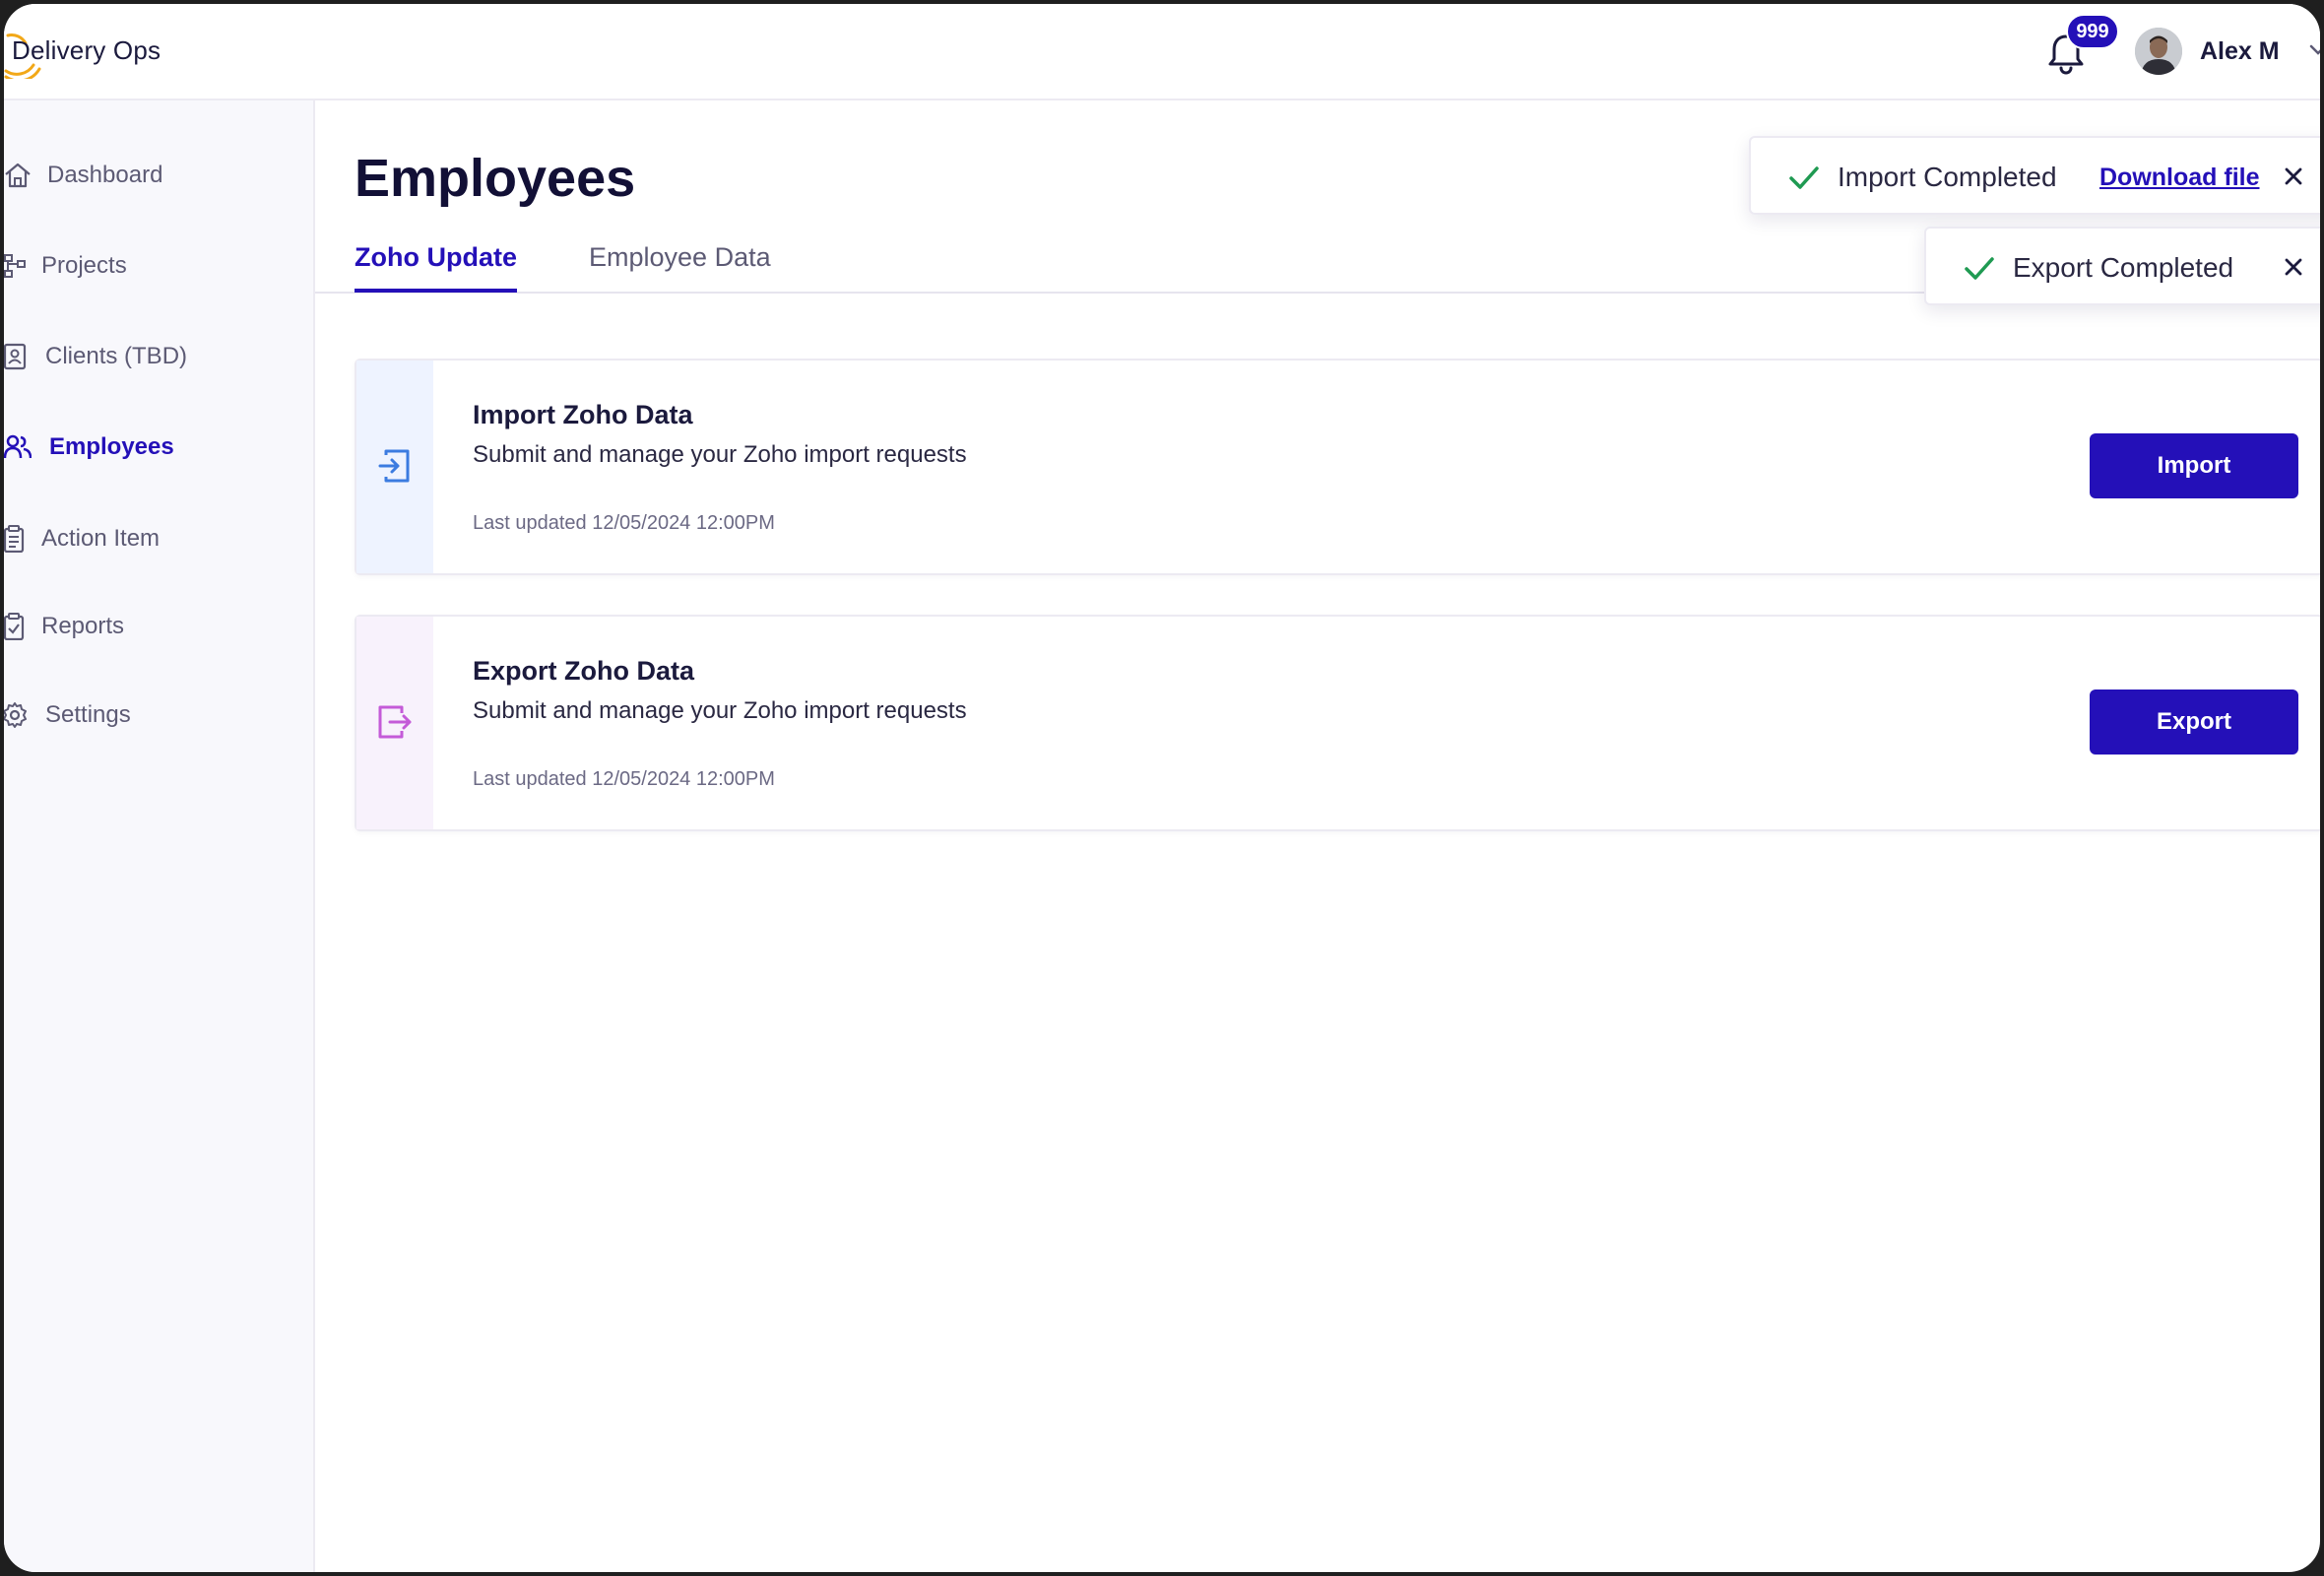 The image size is (2324, 1576). What do you see at coordinates (18, 175) in the screenshot?
I see `home-icon` at bounding box center [18, 175].